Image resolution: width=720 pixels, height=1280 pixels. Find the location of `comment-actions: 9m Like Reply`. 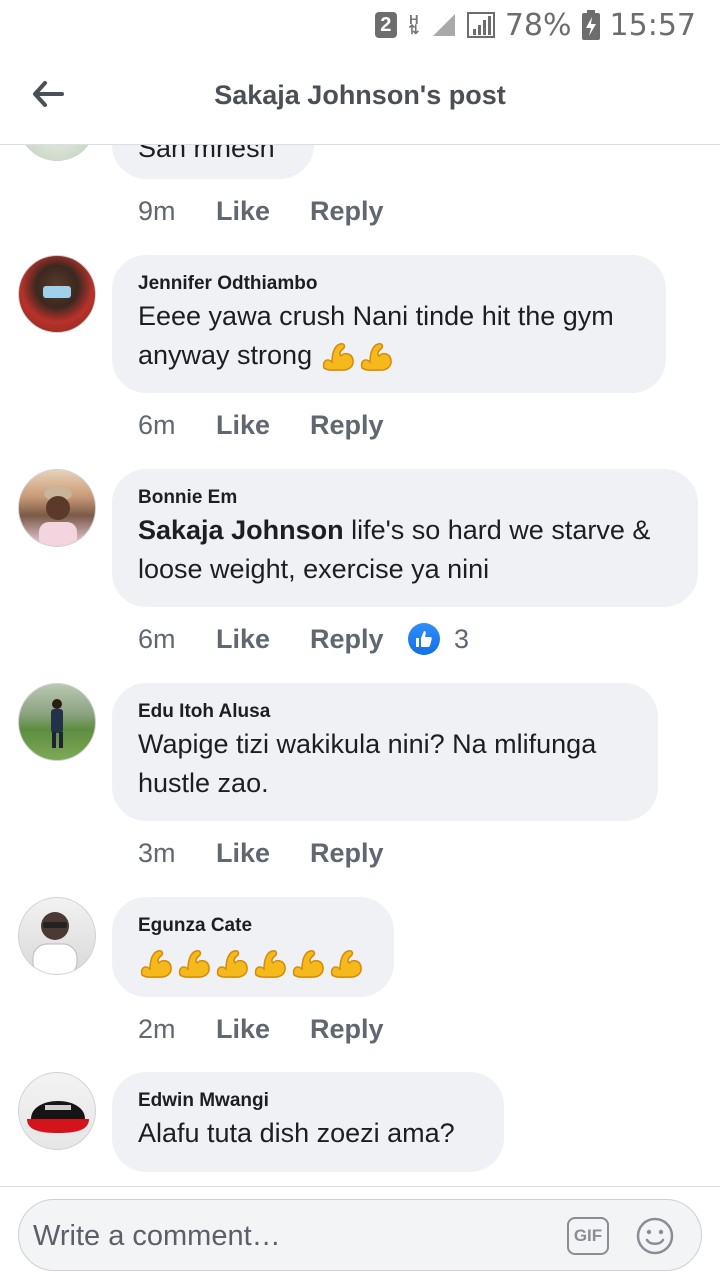

comment-actions: 9m Like Reply is located at coordinates (273, 211).